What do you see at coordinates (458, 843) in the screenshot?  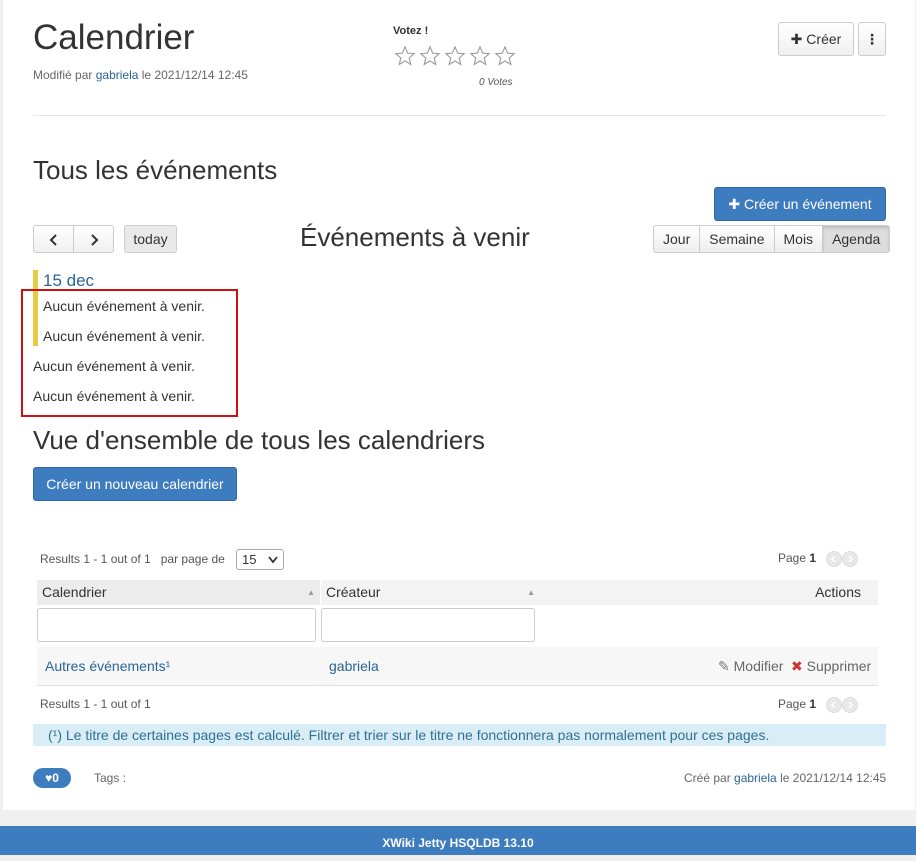 I see `footer-bar-text: XWiki Jetty HSQLDB 13.10` at bounding box center [458, 843].